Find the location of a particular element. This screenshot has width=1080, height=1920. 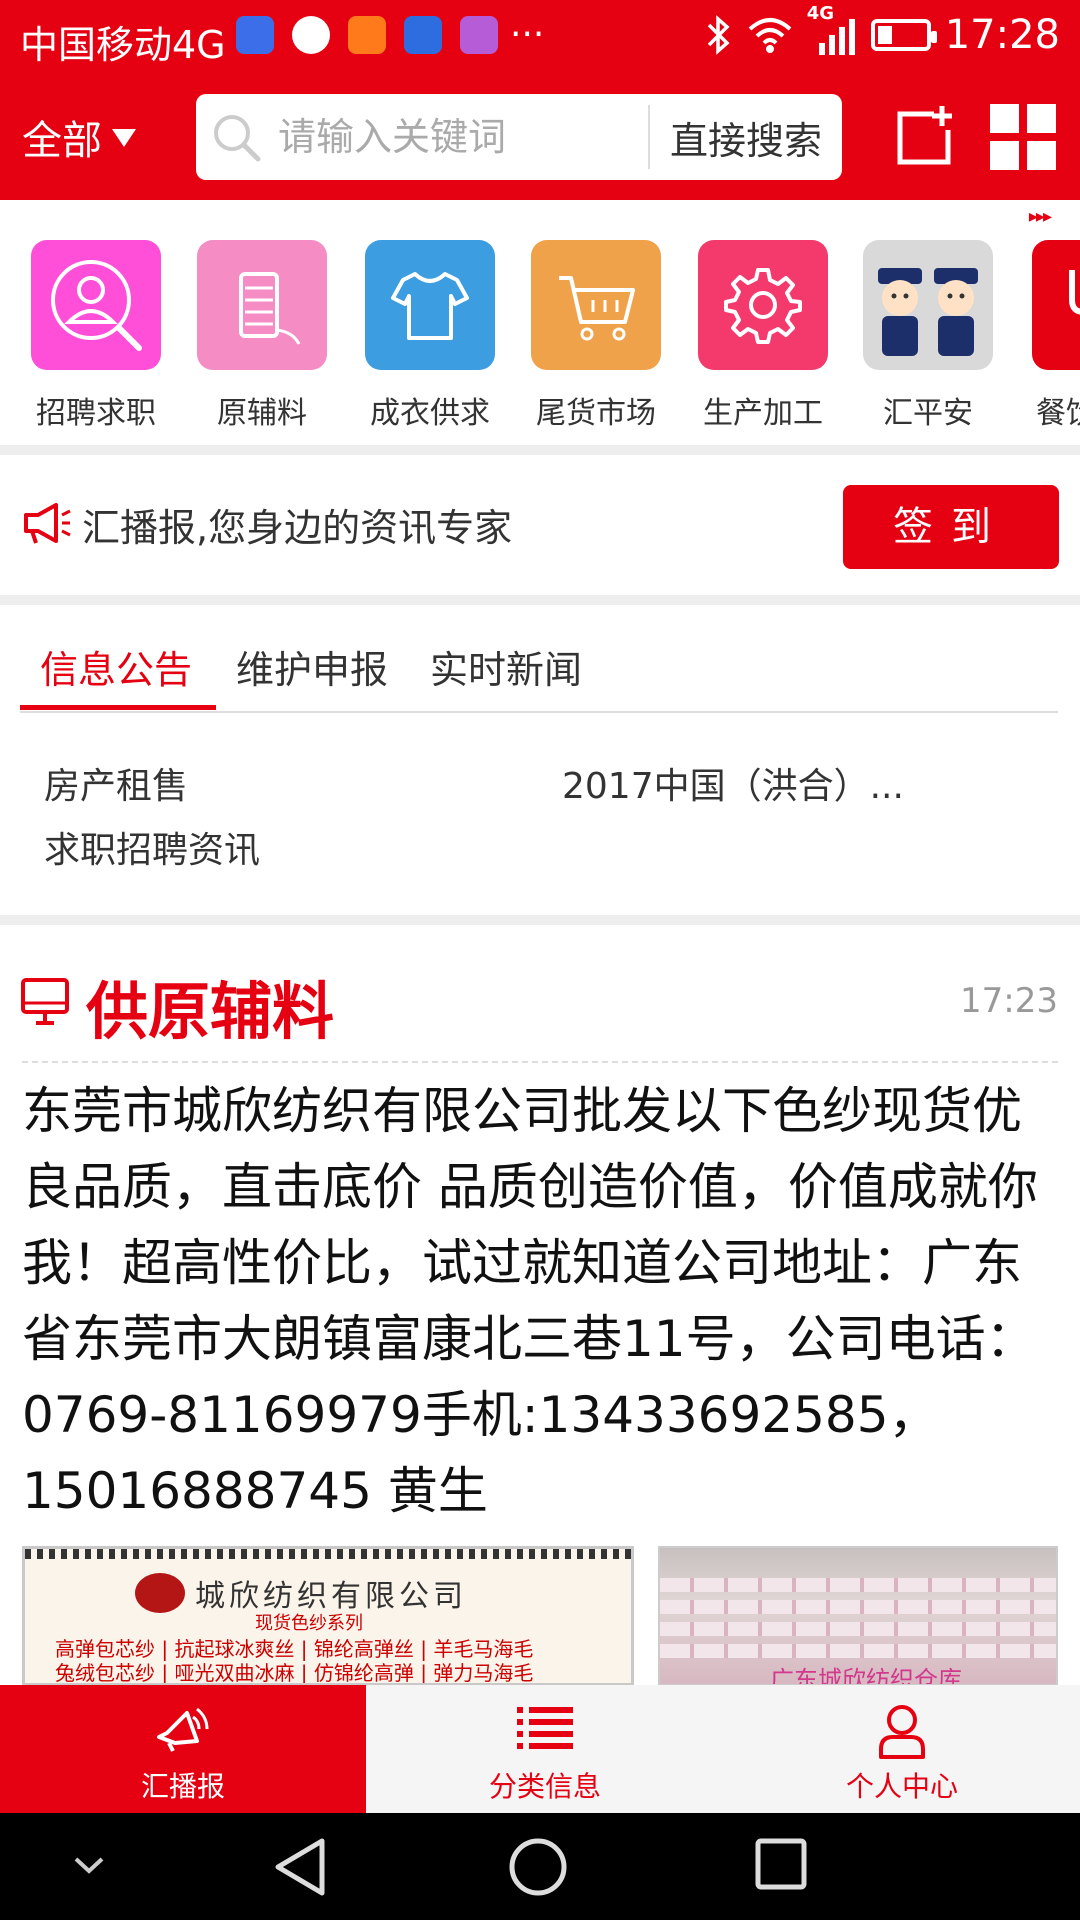

category-row: ▸▸▸ 招聘求职 原辅料 成衣供求 尾货市场 生产加工 汇平安 餐 is located at coordinates (540, 322).